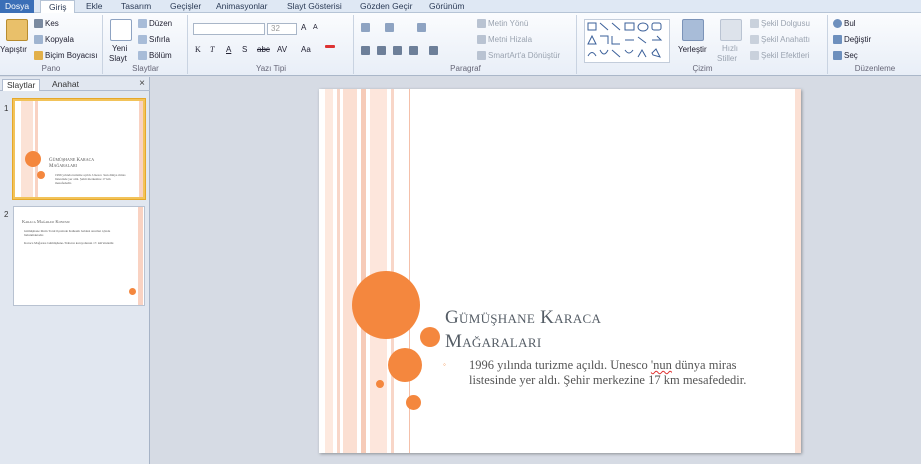  I want to click on strikethrough-button: abc, so click(263, 49).